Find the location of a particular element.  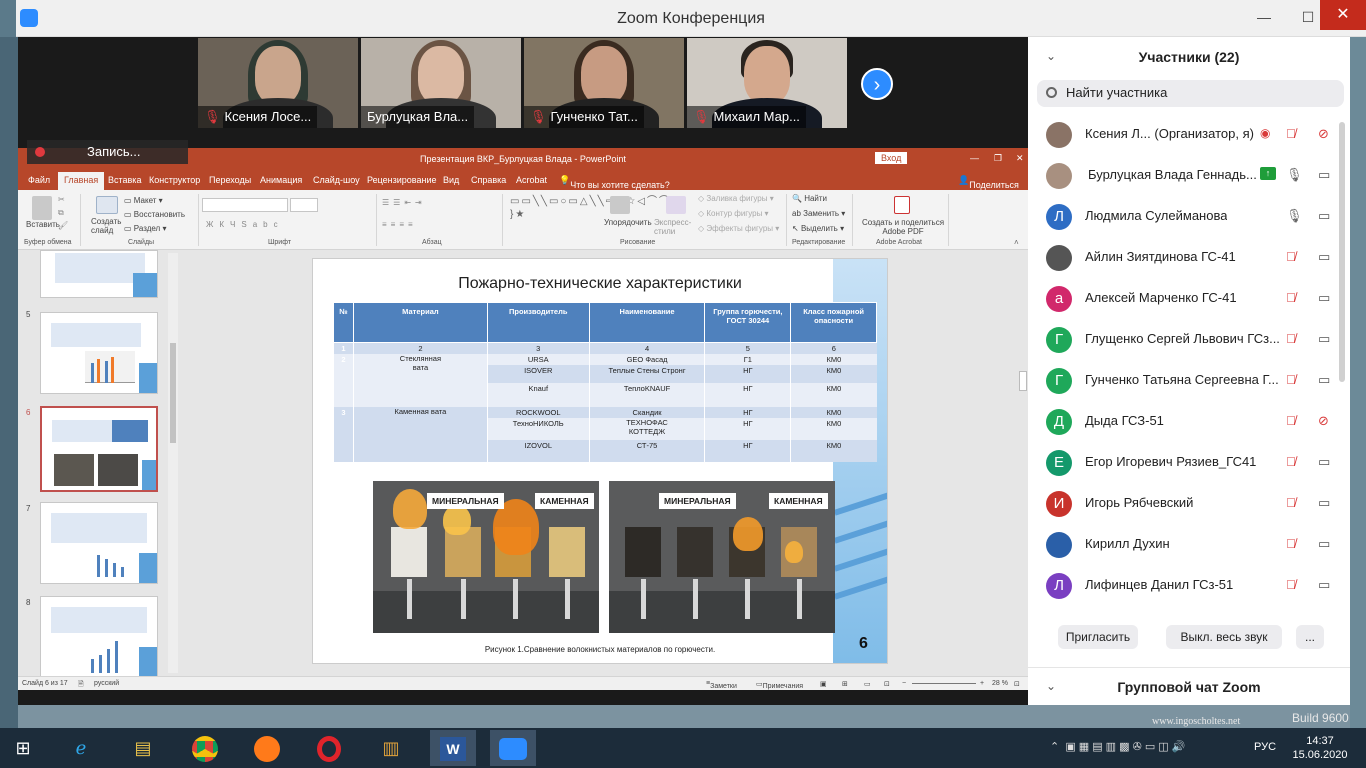

mic-icon: 🎙 is located at coordinates (1294, 216).